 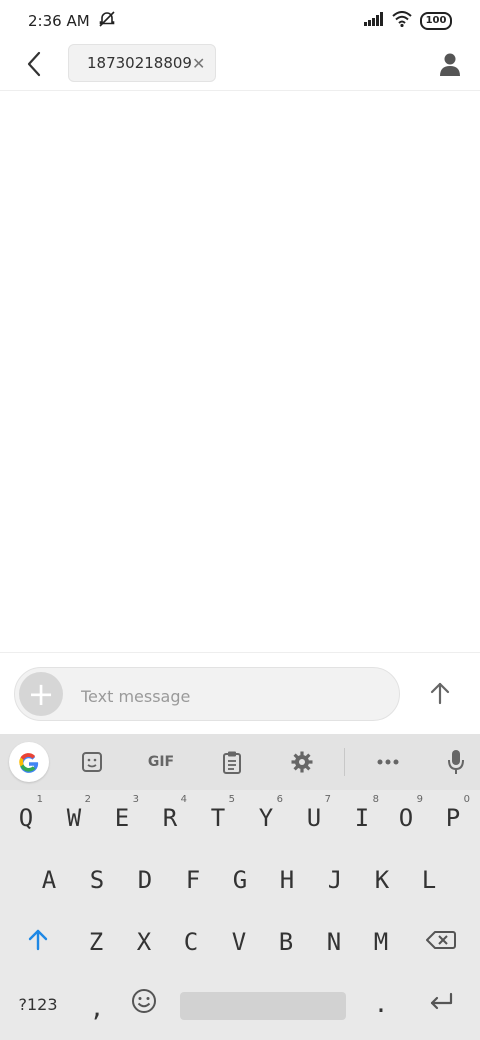 I want to click on backspace-icon, so click(x=441, y=942).